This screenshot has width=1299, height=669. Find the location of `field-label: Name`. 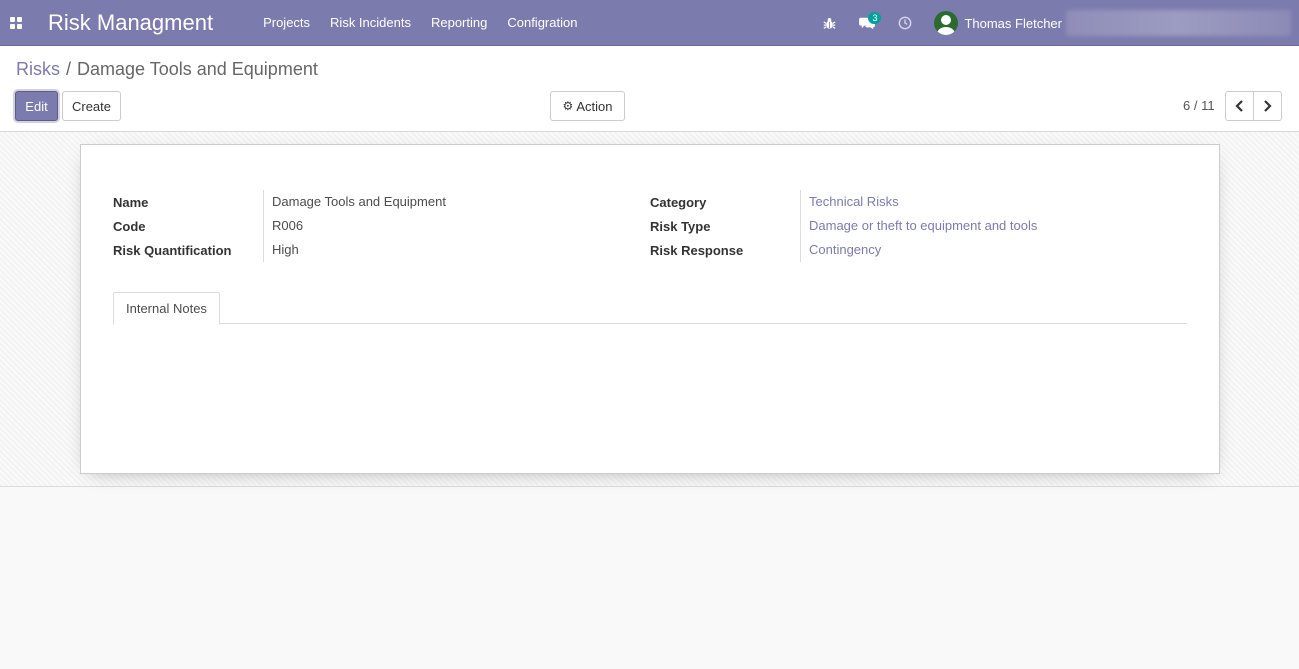

field-label: Name is located at coordinates (131, 202).